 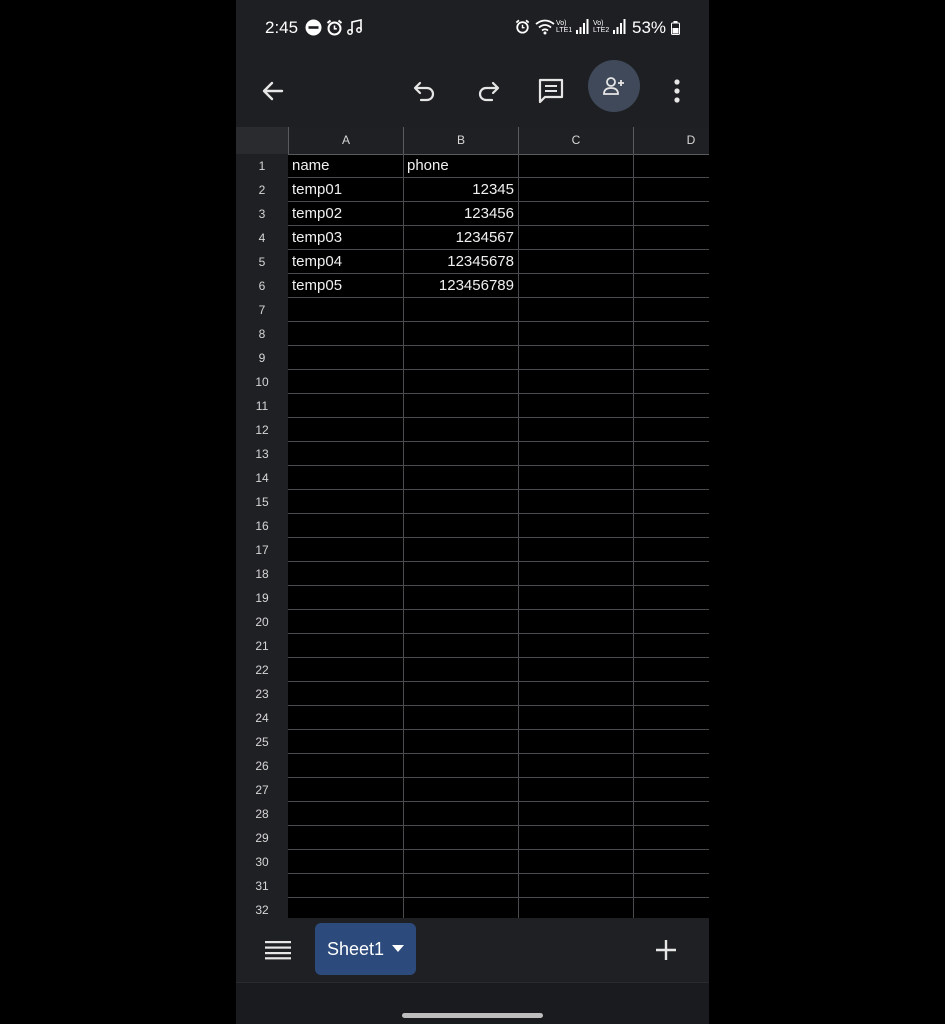 What do you see at coordinates (677, 91) in the screenshot?
I see `more-options-button` at bounding box center [677, 91].